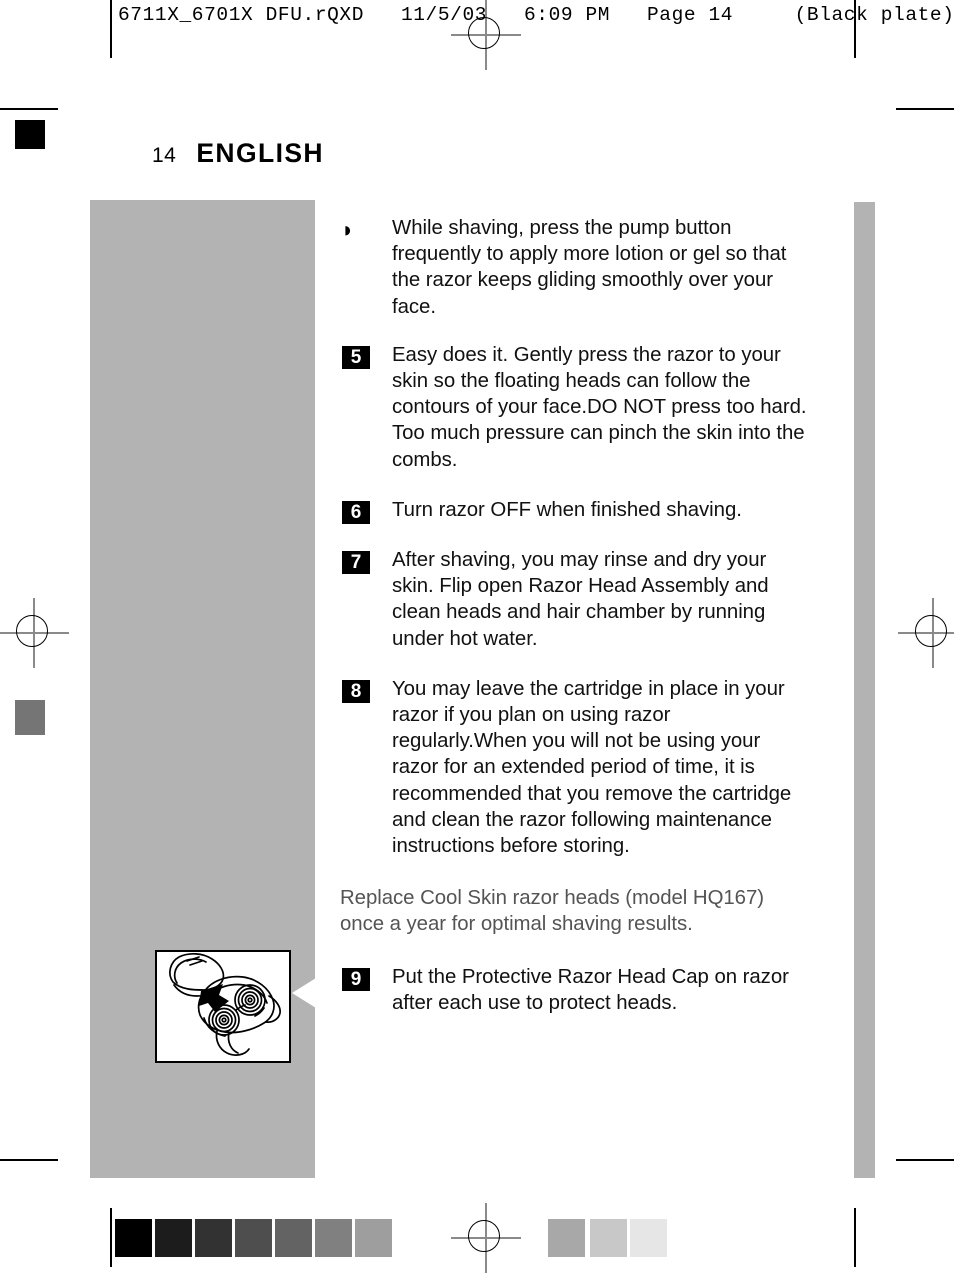  I want to click on crop-mark-bottom-left-vertical, so click(111, 1237).